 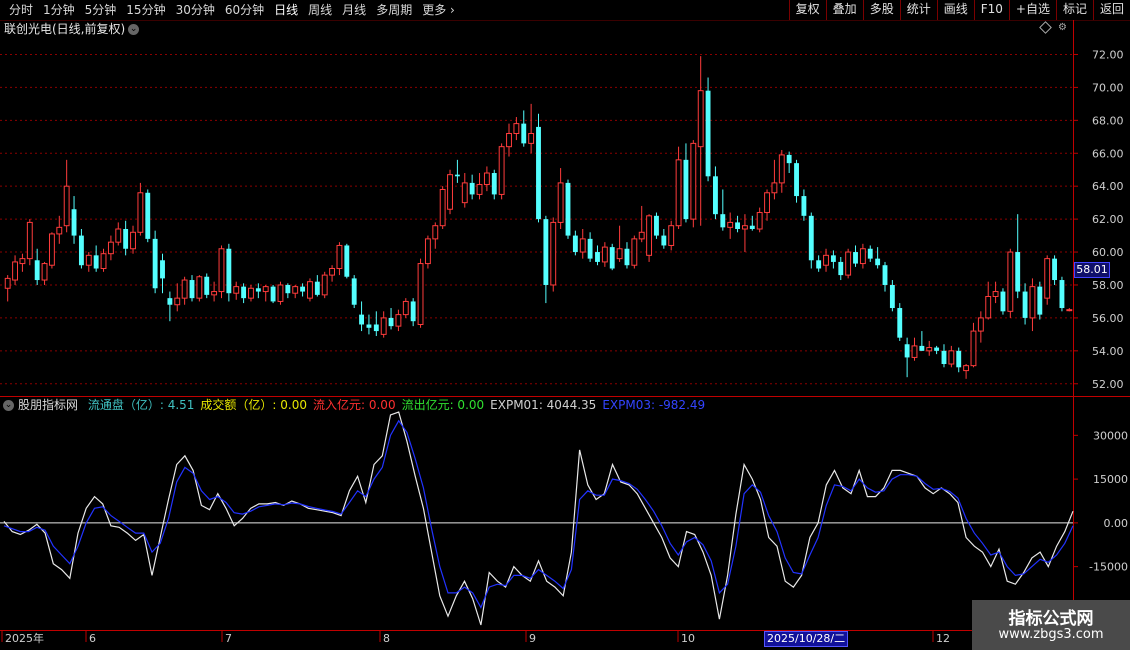 What do you see at coordinates (543, 405) in the screenshot?
I see `indicator-item-4: EXPM01: 4044.35` at bounding box center [543, 405].